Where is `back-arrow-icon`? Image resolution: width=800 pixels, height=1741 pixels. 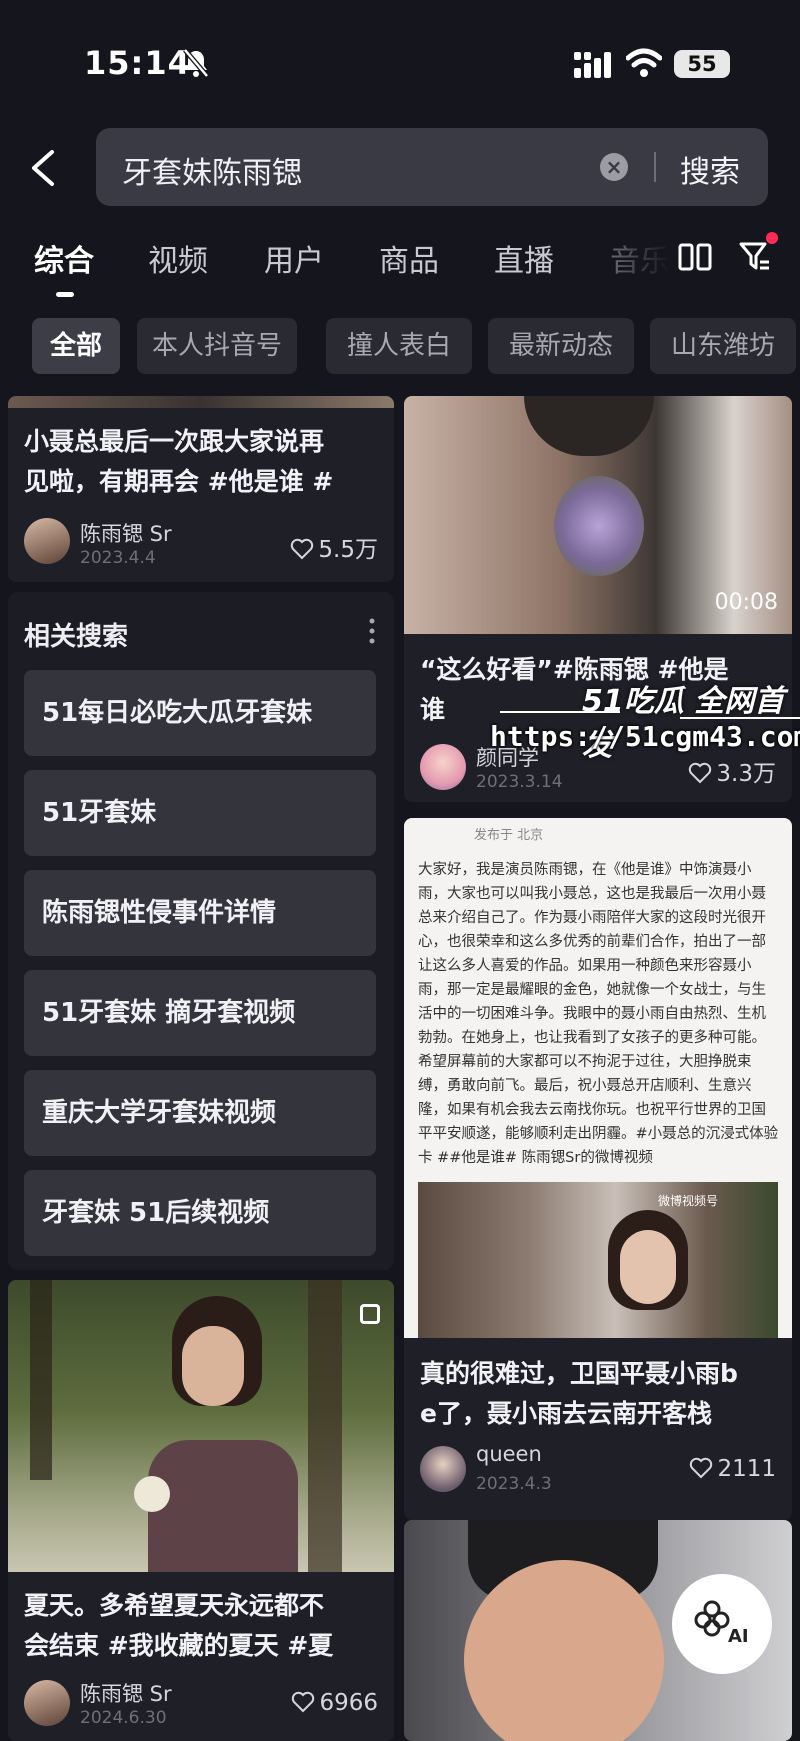 back-arrow-icon is located at coordinates (44, 168).